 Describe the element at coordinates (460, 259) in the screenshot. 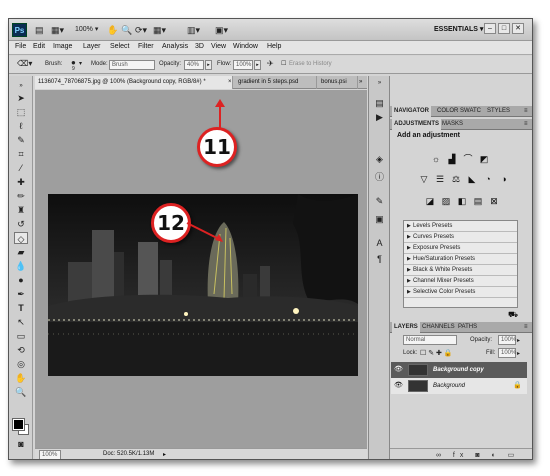

I see `preset-hue-saturation: ▶ Hue/Saturation Presets` at that location.